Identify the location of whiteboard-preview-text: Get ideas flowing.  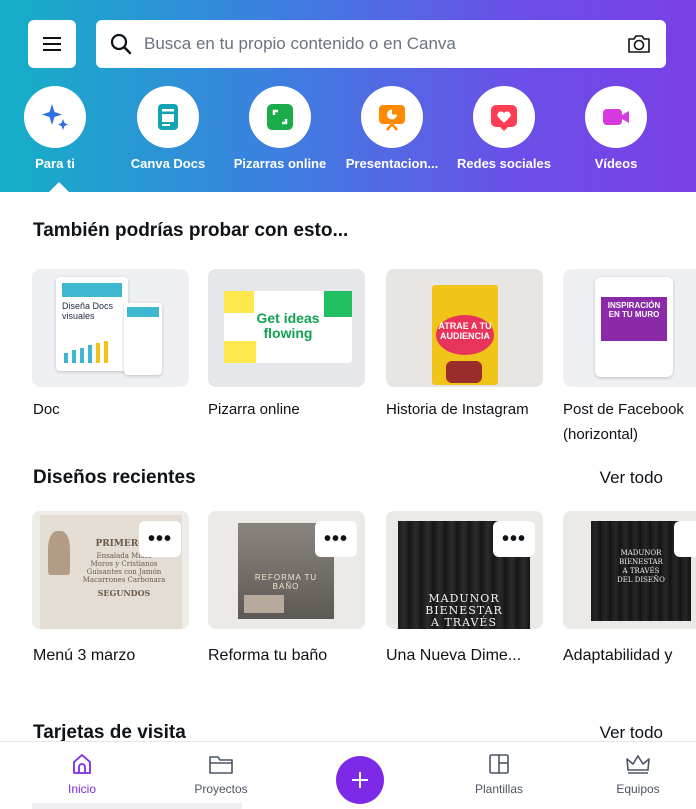
(288, 325).